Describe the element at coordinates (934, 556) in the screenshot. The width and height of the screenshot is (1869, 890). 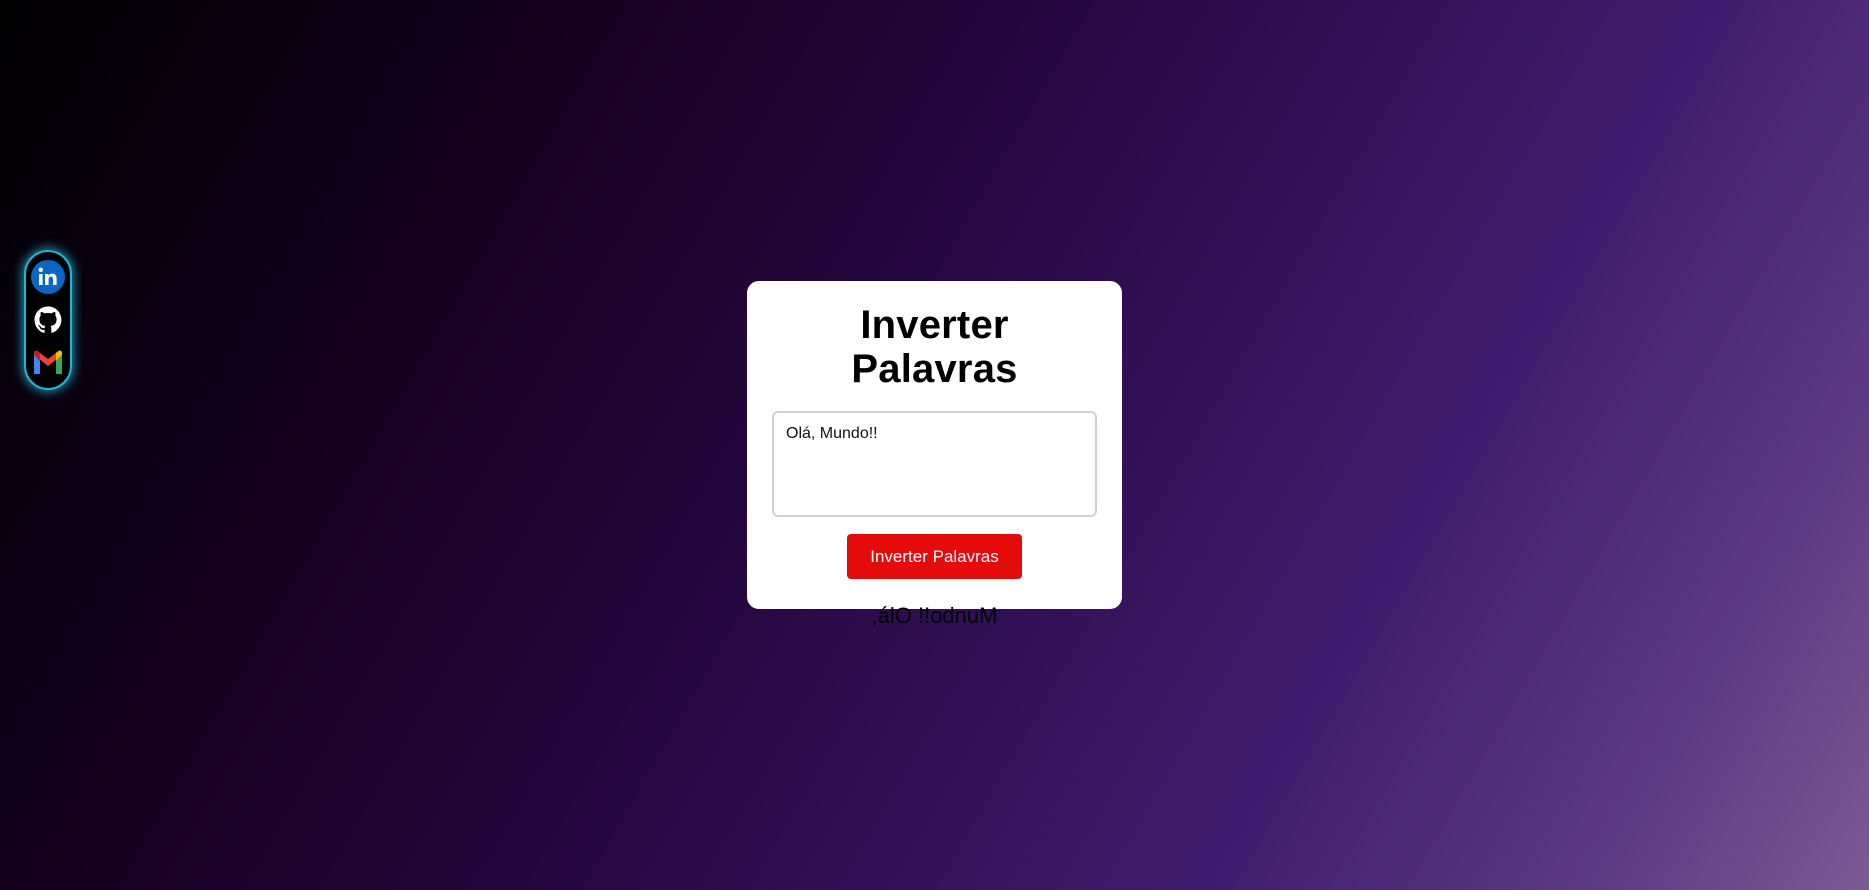
I see `invert-button: Inverter Palavras` at that location.